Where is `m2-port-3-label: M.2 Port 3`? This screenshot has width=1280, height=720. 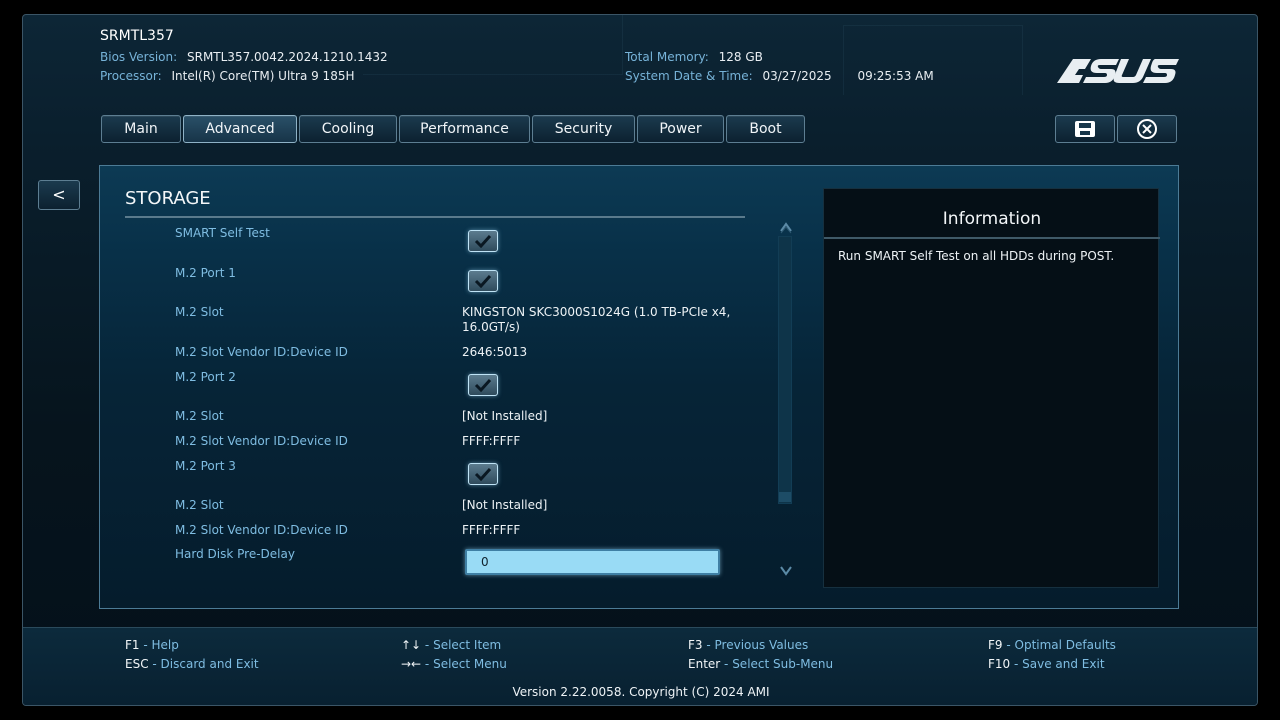 m2-port-3-label: M.2 Port 3 is located at coordinates (205, 466).